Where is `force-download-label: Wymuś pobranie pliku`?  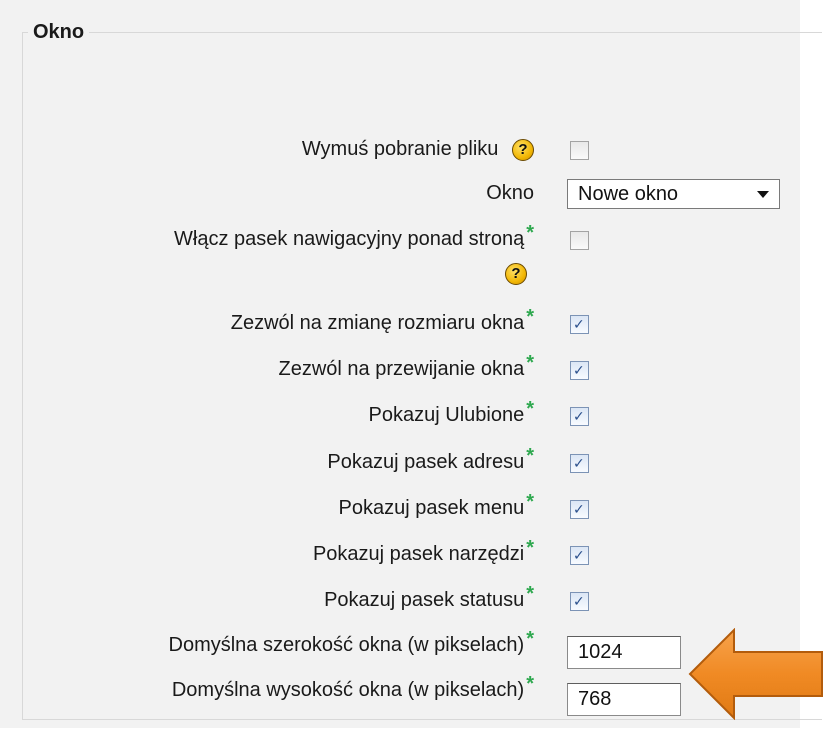 force-download-label: Wymuś pobranie pliku is located at coordinates (400, 149).